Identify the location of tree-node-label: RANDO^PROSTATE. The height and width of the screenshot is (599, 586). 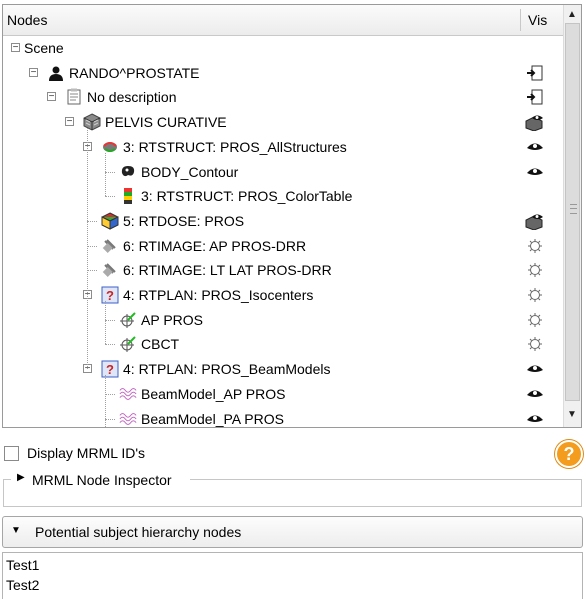
(134, 73).